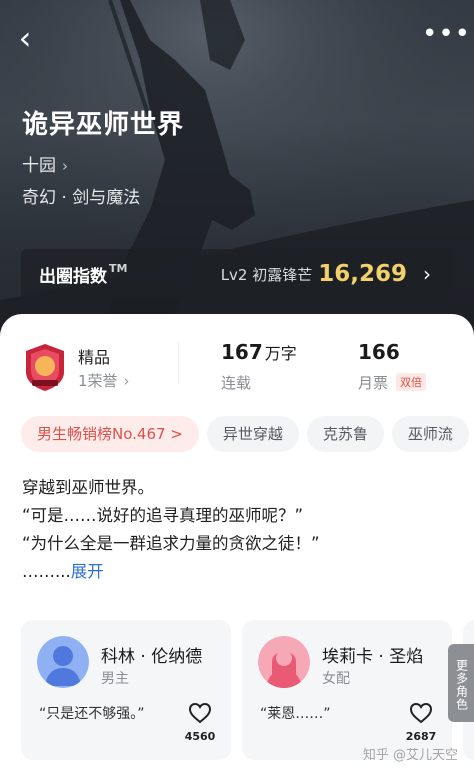 The width and height of the screenshot is (474, 771). What do you see at coordinates (152, 657) in the screenshot?
I see `character-name: 科林 · 伦纳德` at bounding box center [152, 657].